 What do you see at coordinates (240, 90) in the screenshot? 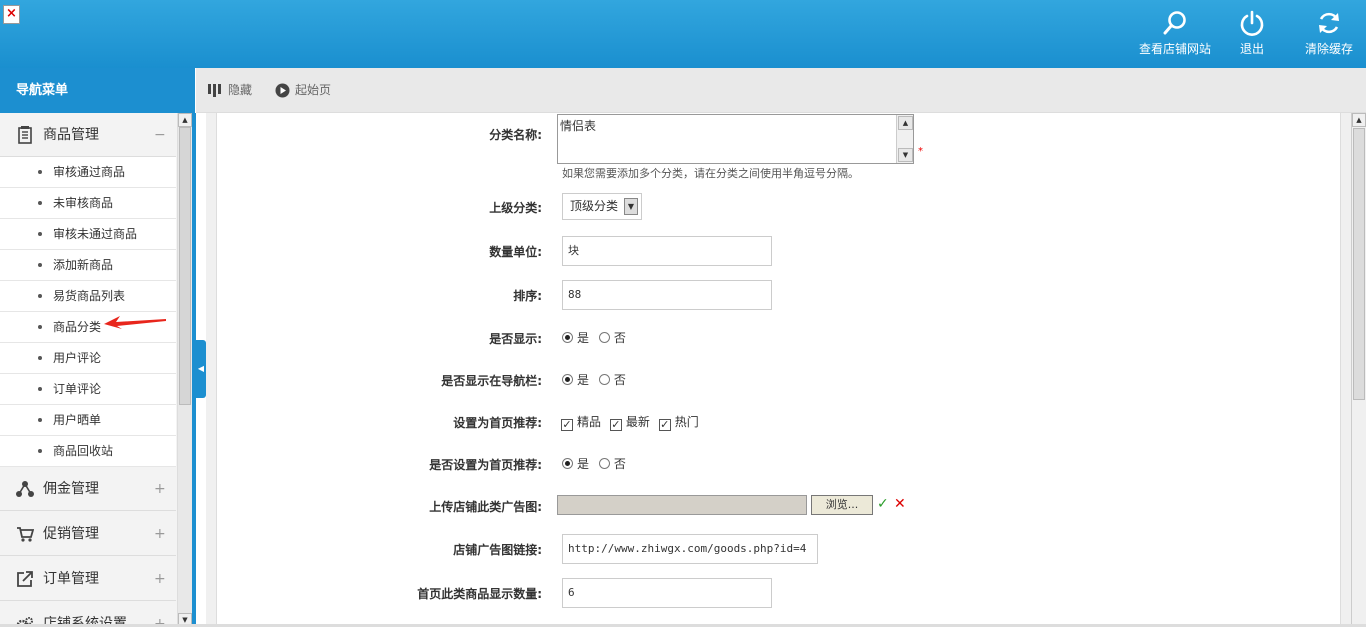
I see `hide-label: 隐藏` at bounding box center [240, 90].